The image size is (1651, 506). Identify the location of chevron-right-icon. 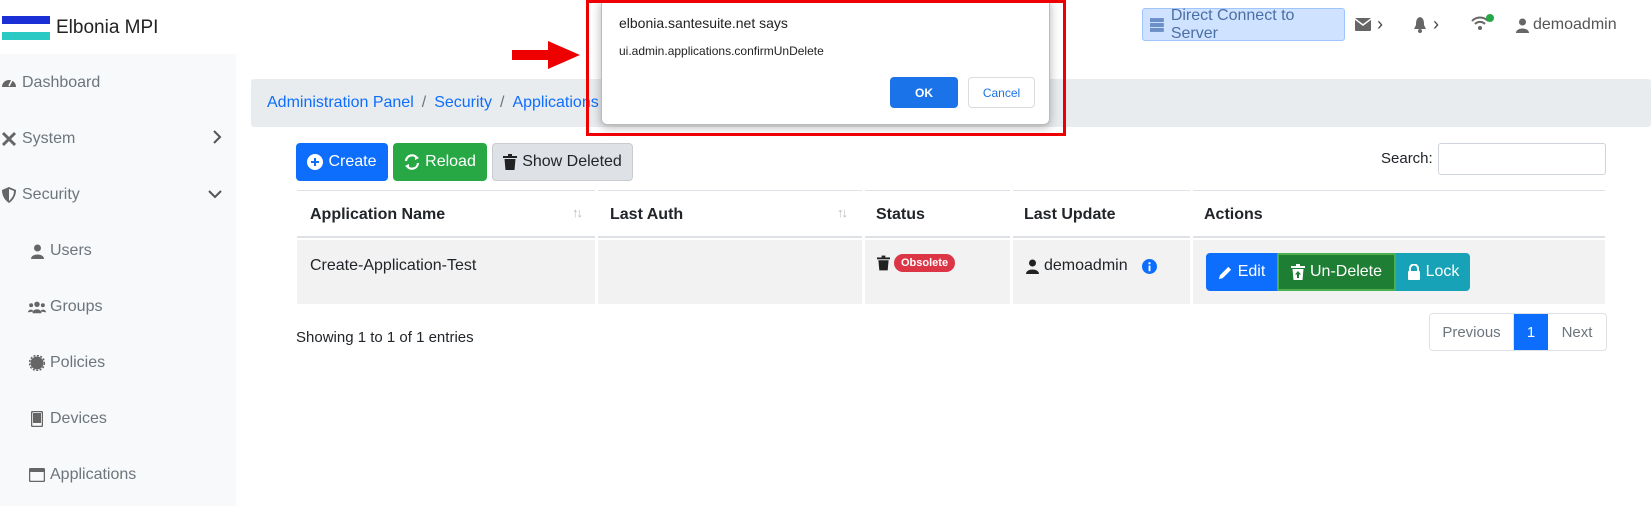
(217, 139).